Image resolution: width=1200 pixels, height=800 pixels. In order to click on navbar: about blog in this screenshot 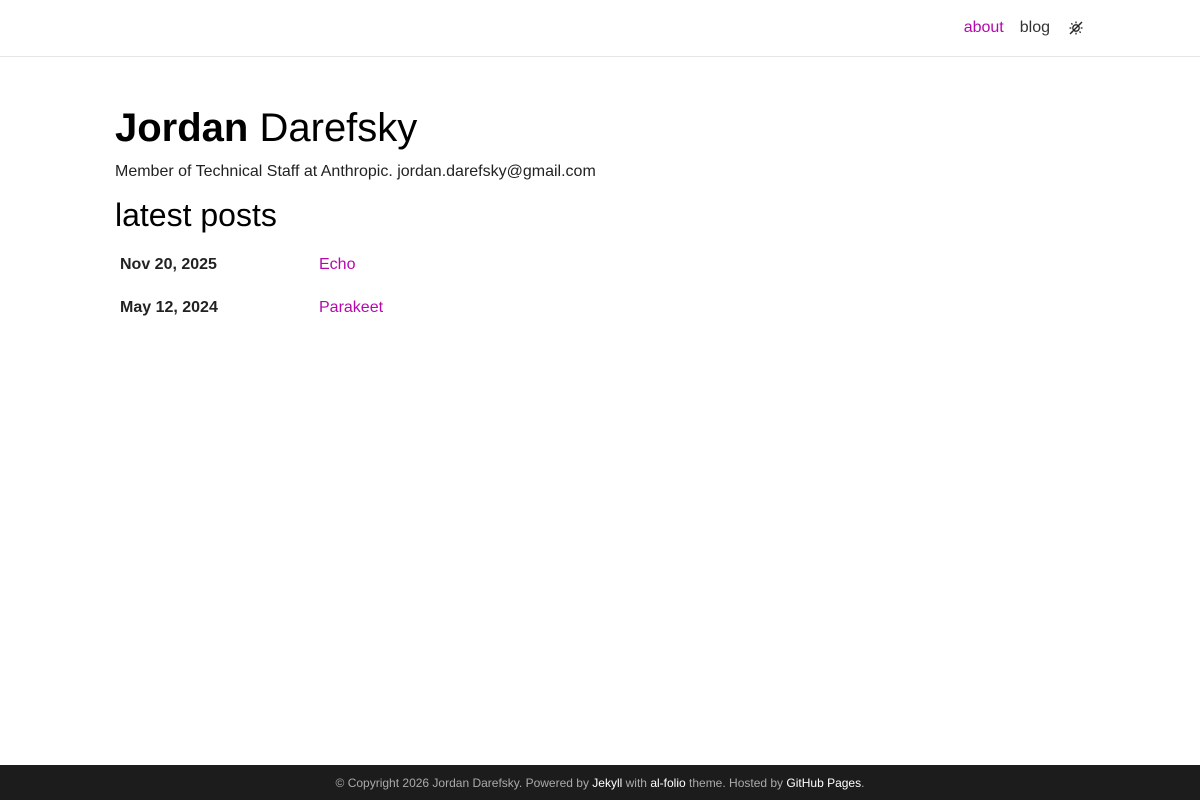, I will do `click(600, 28)`.